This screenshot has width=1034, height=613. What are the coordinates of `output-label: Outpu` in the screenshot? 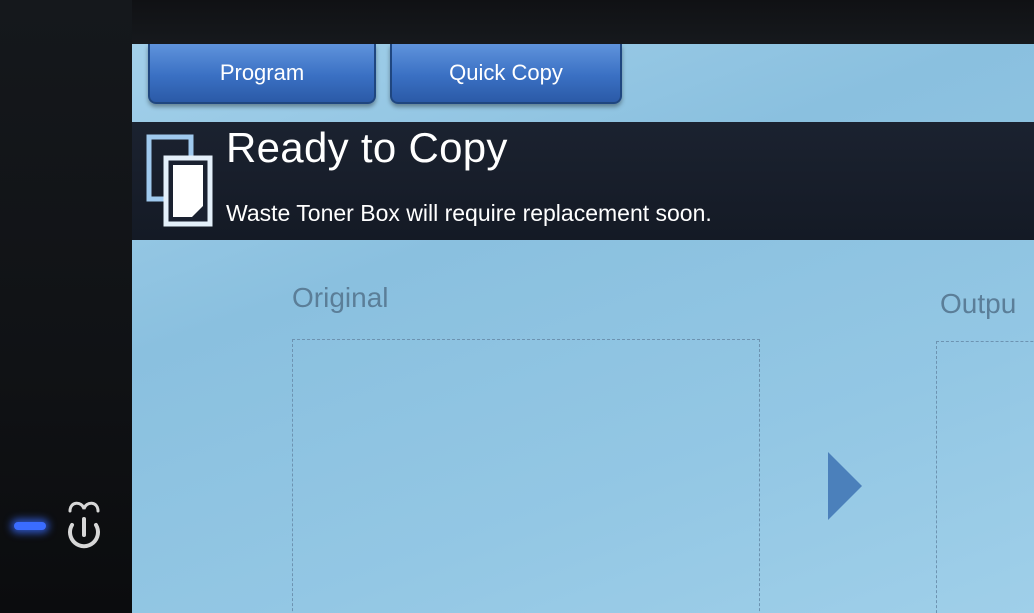 It's located at (978, 303).